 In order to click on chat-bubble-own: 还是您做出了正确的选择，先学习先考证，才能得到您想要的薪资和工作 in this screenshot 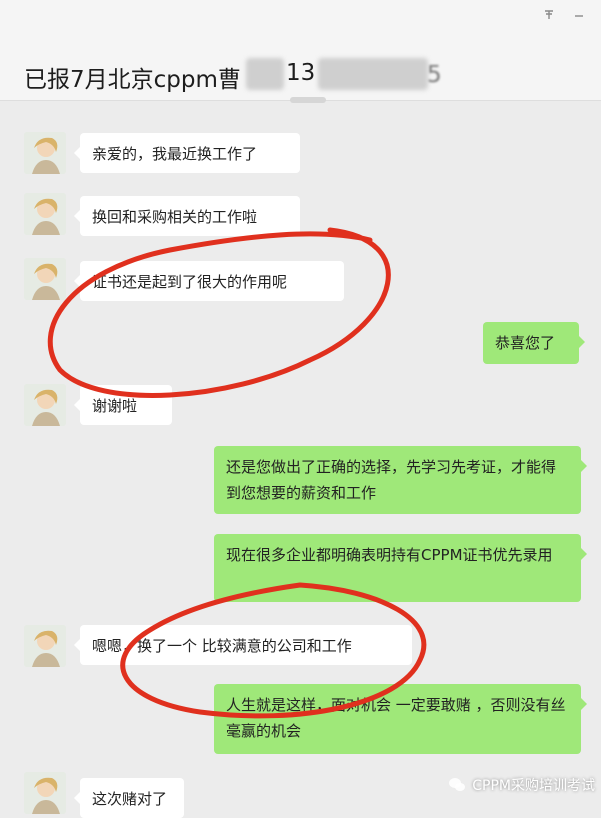, I will do `click(400, 480)`.